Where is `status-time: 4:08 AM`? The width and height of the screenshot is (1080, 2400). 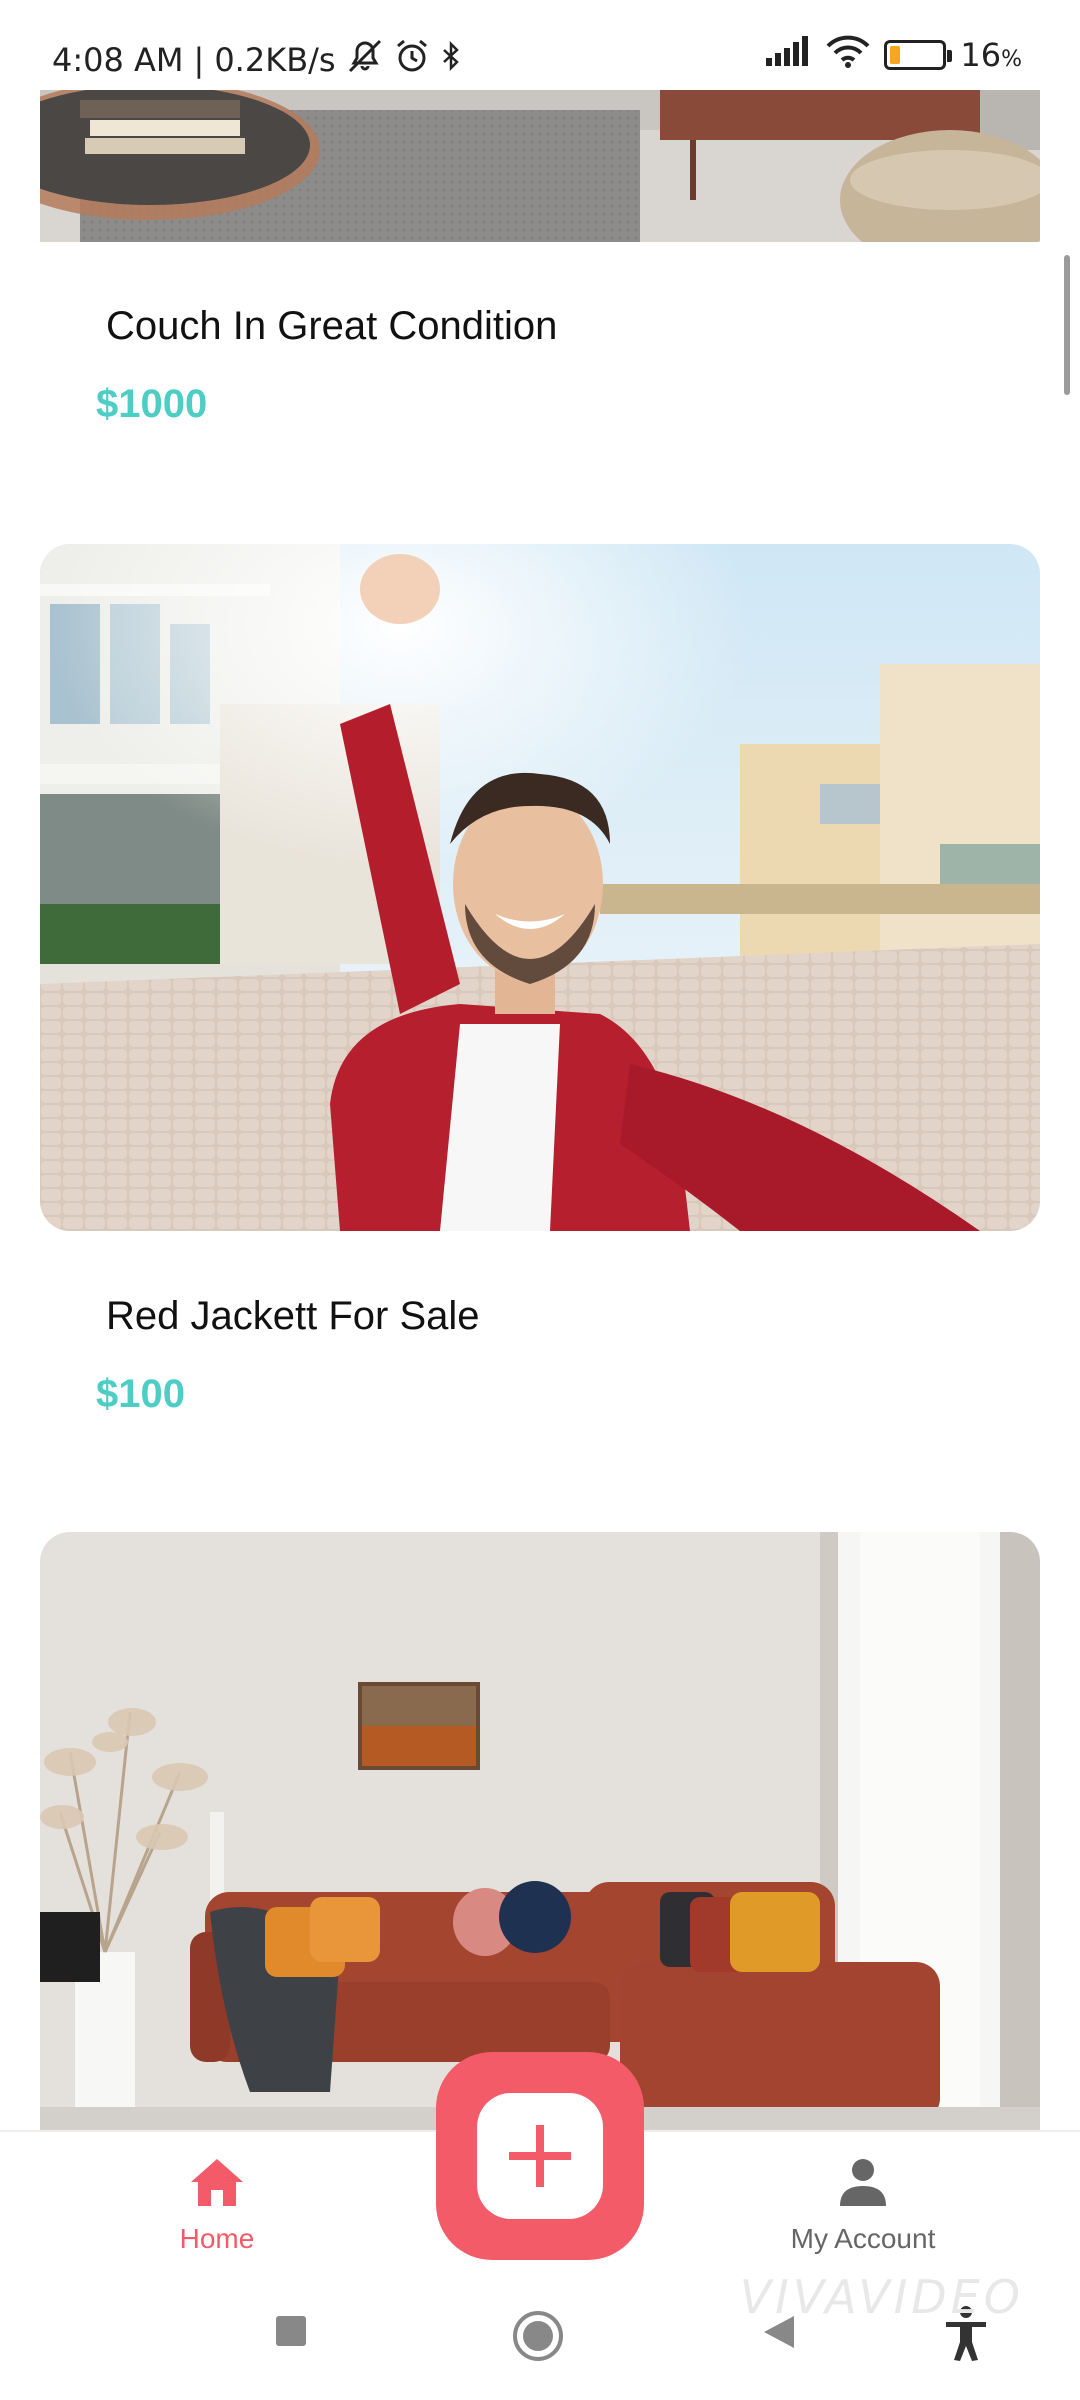
status-time: 4:08 AM is located at coordinates (118, 60).